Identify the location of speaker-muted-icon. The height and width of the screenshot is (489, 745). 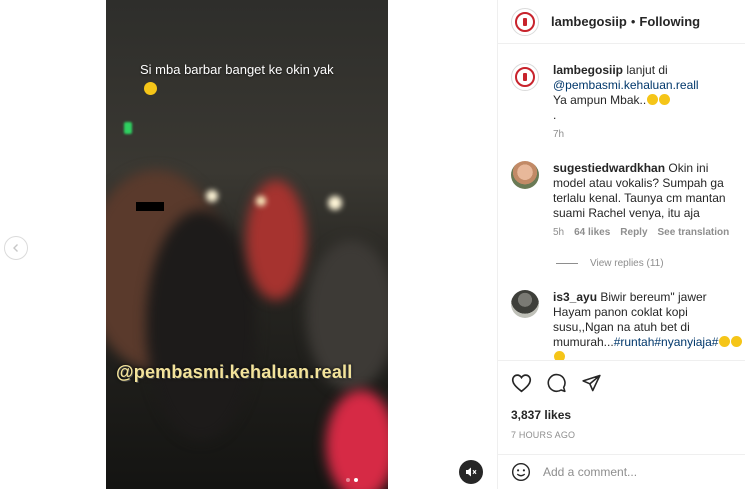
(471, 472).